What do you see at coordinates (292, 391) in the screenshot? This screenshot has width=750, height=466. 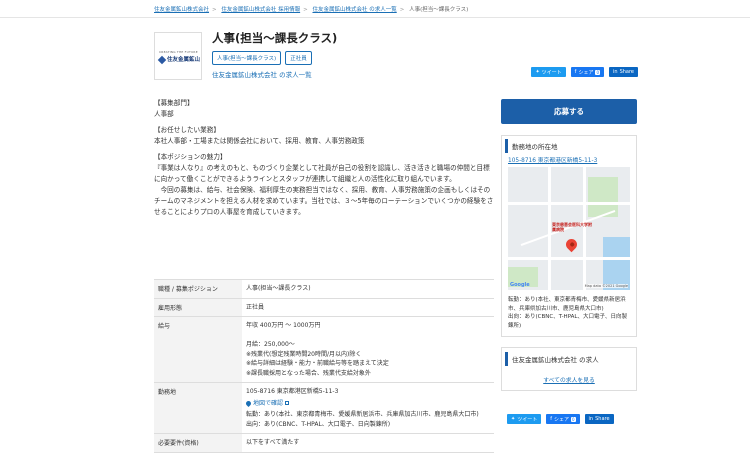 I see `location-value: 105-8716 東京都港区新橋5-11-3` at bounding box center [292, 391].